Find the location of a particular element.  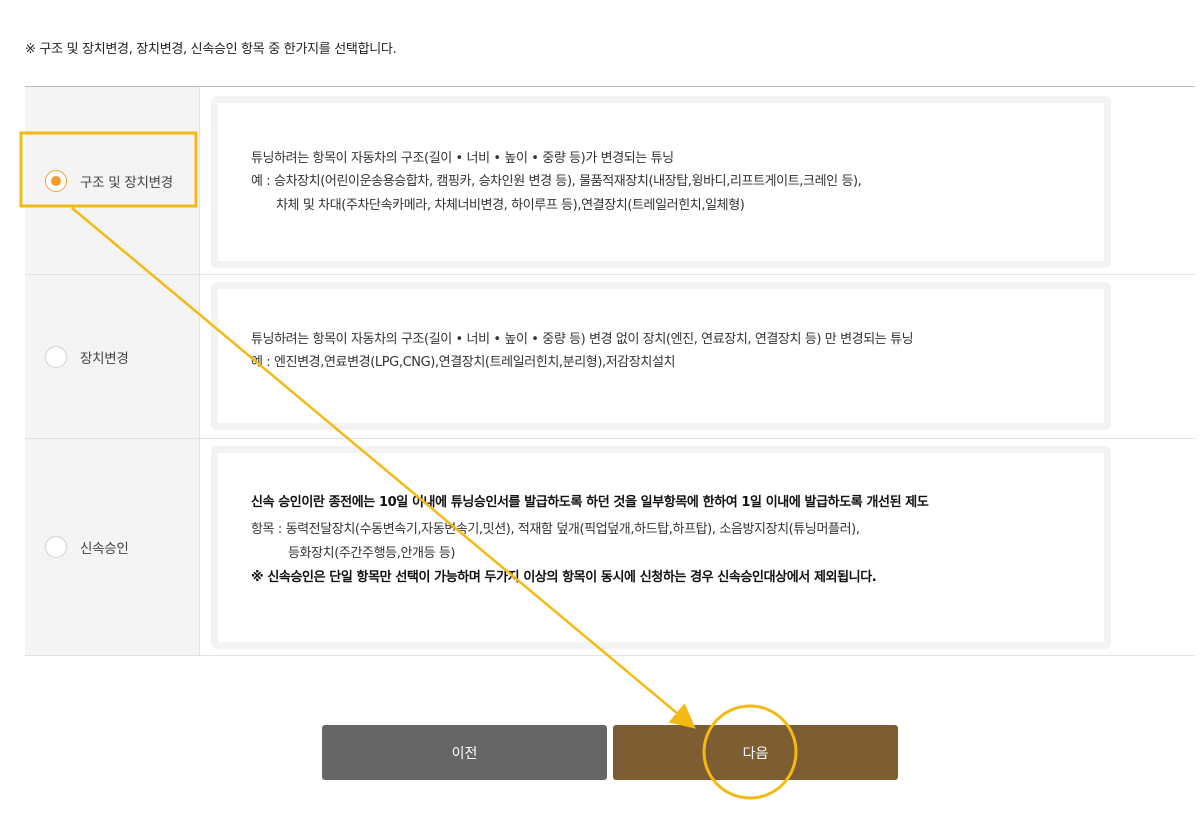

items-text-continued: 등화장치(주간주행등,안개등 등) is located at coordinates (372, 553).